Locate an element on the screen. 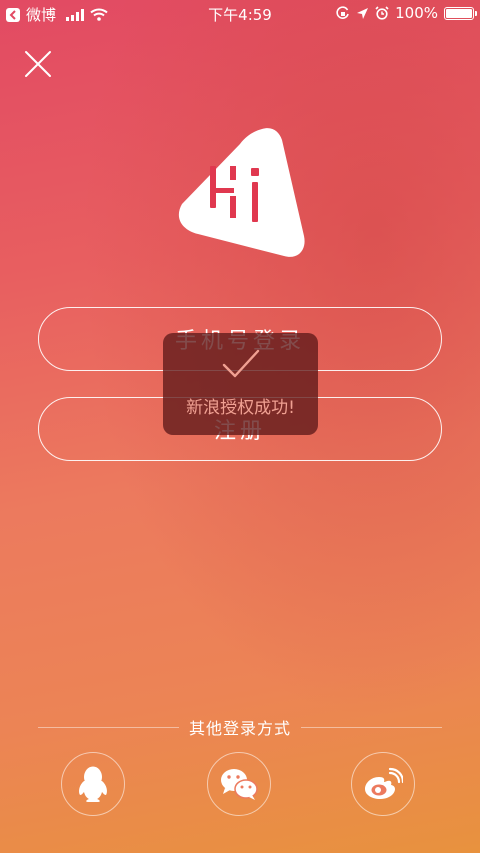 This screenshot has width=480, height=853. wechat-icon is located at coordinates (239, 784).